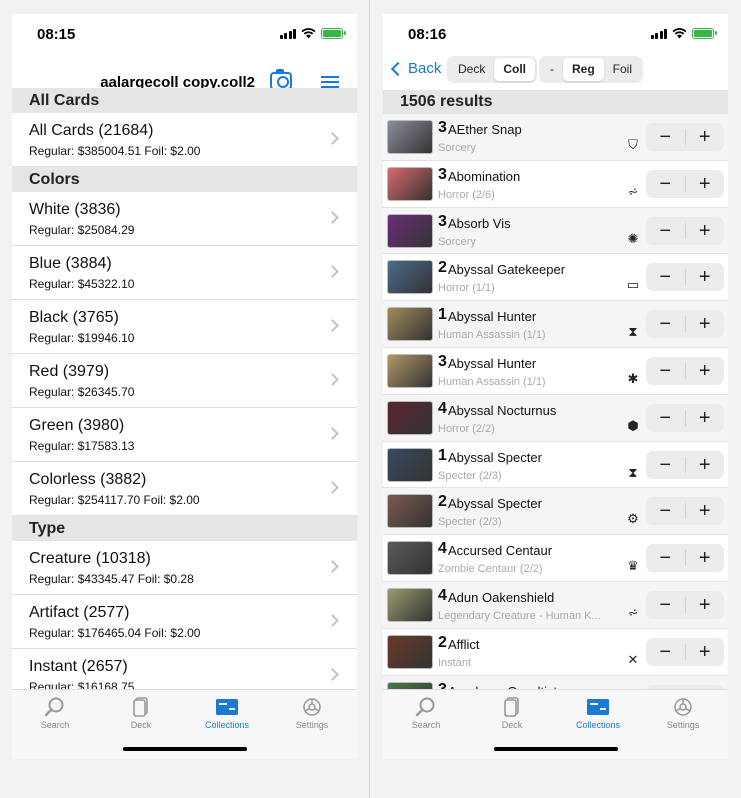 This screenshot has width=741, height=798. Describe the element at coordinates (471, 69) in the screenshot. I see `segment-deck: Deck` at that location.